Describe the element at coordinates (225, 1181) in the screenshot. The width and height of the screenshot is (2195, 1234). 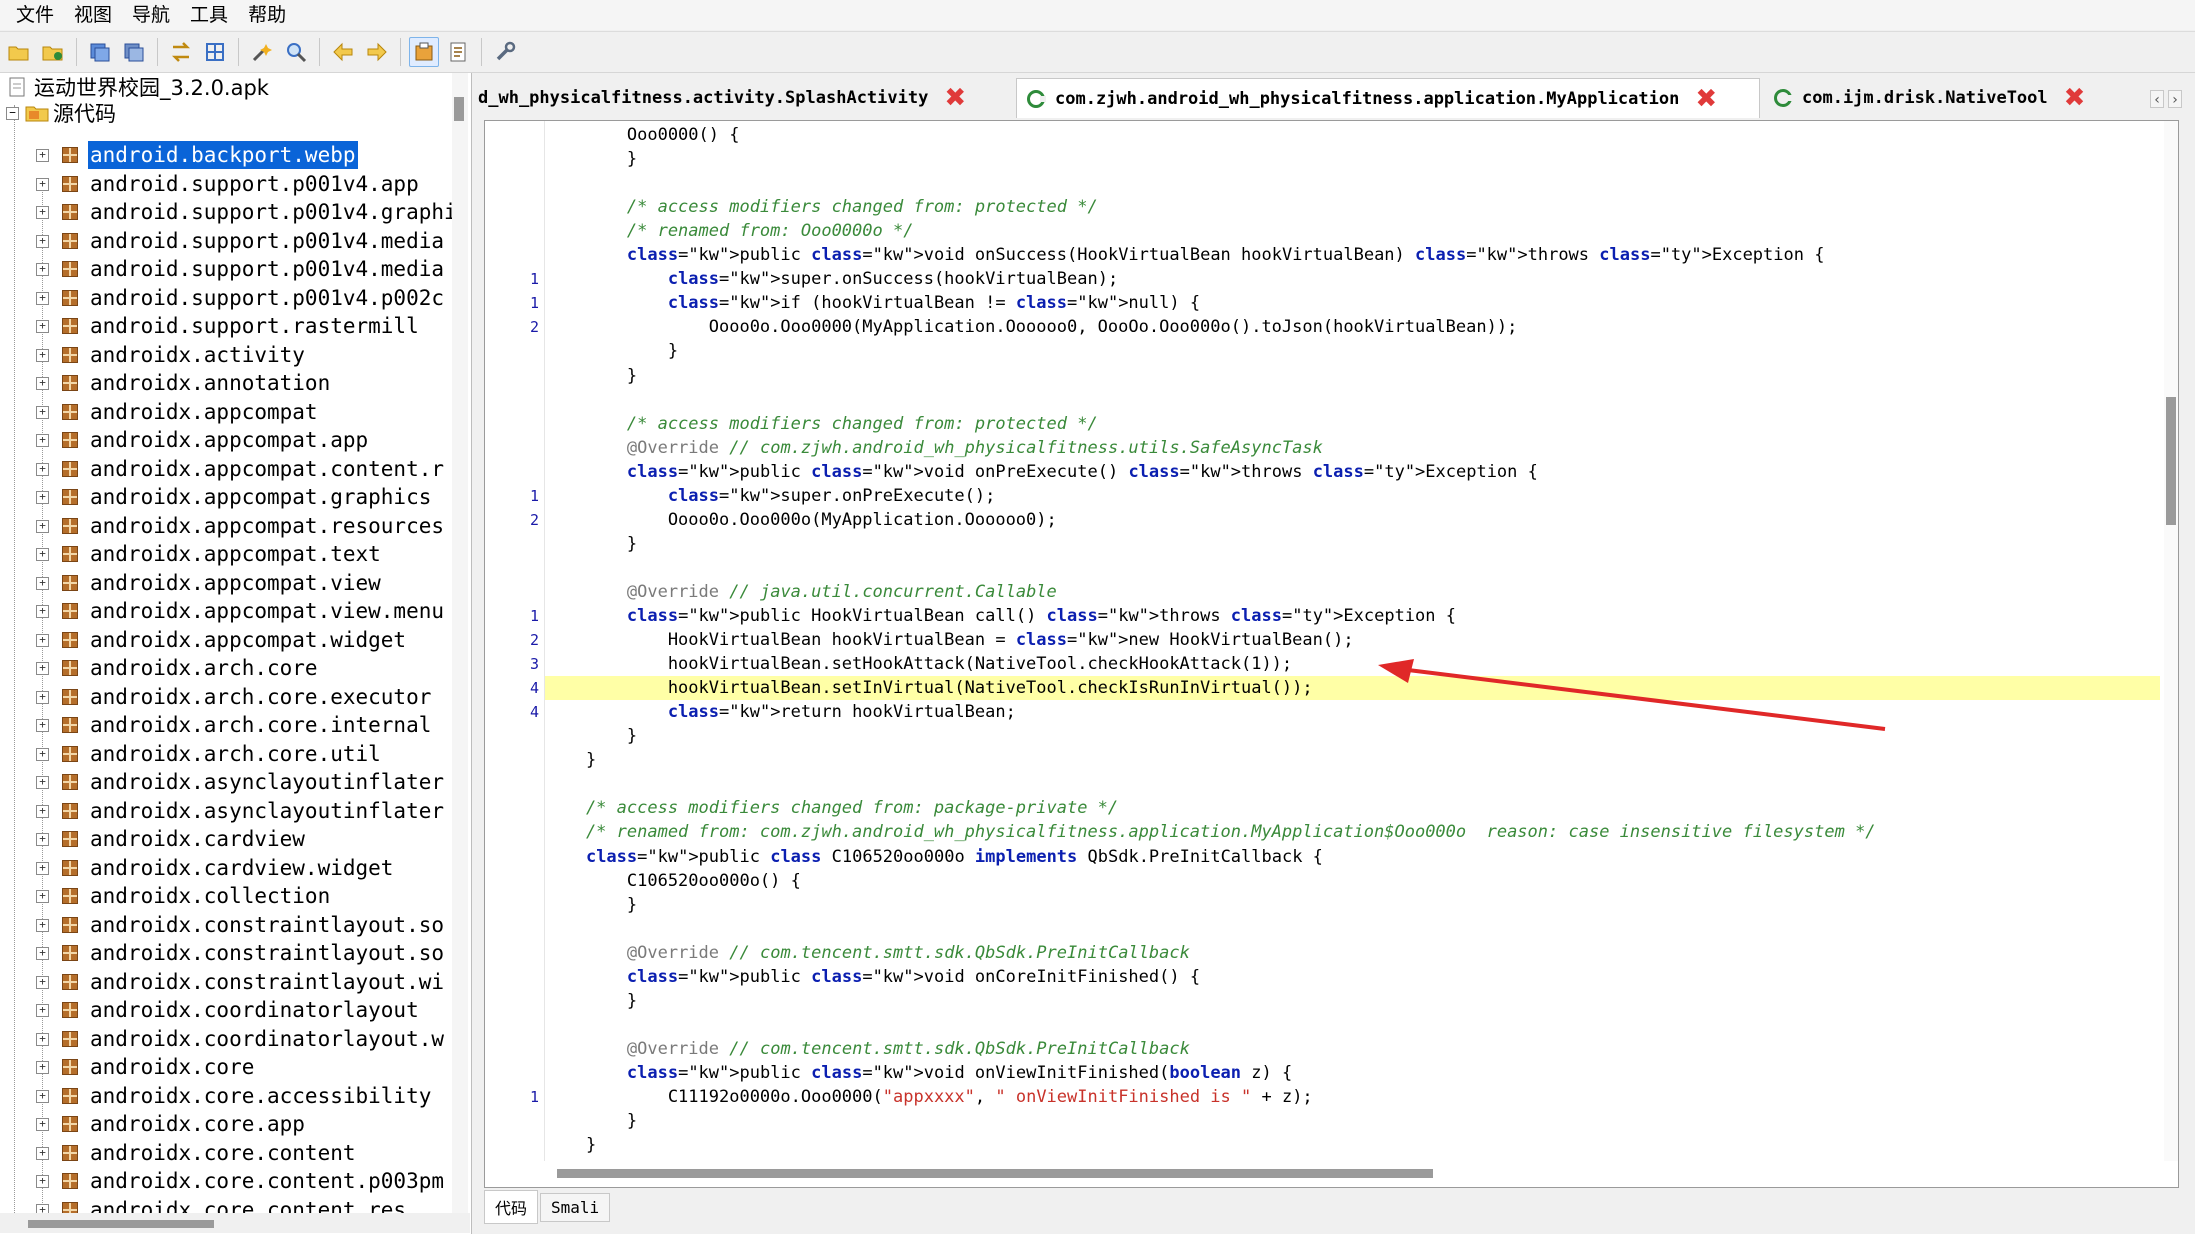
I see `tree-package-item: + androidx.core.content.p003pm` at that location.